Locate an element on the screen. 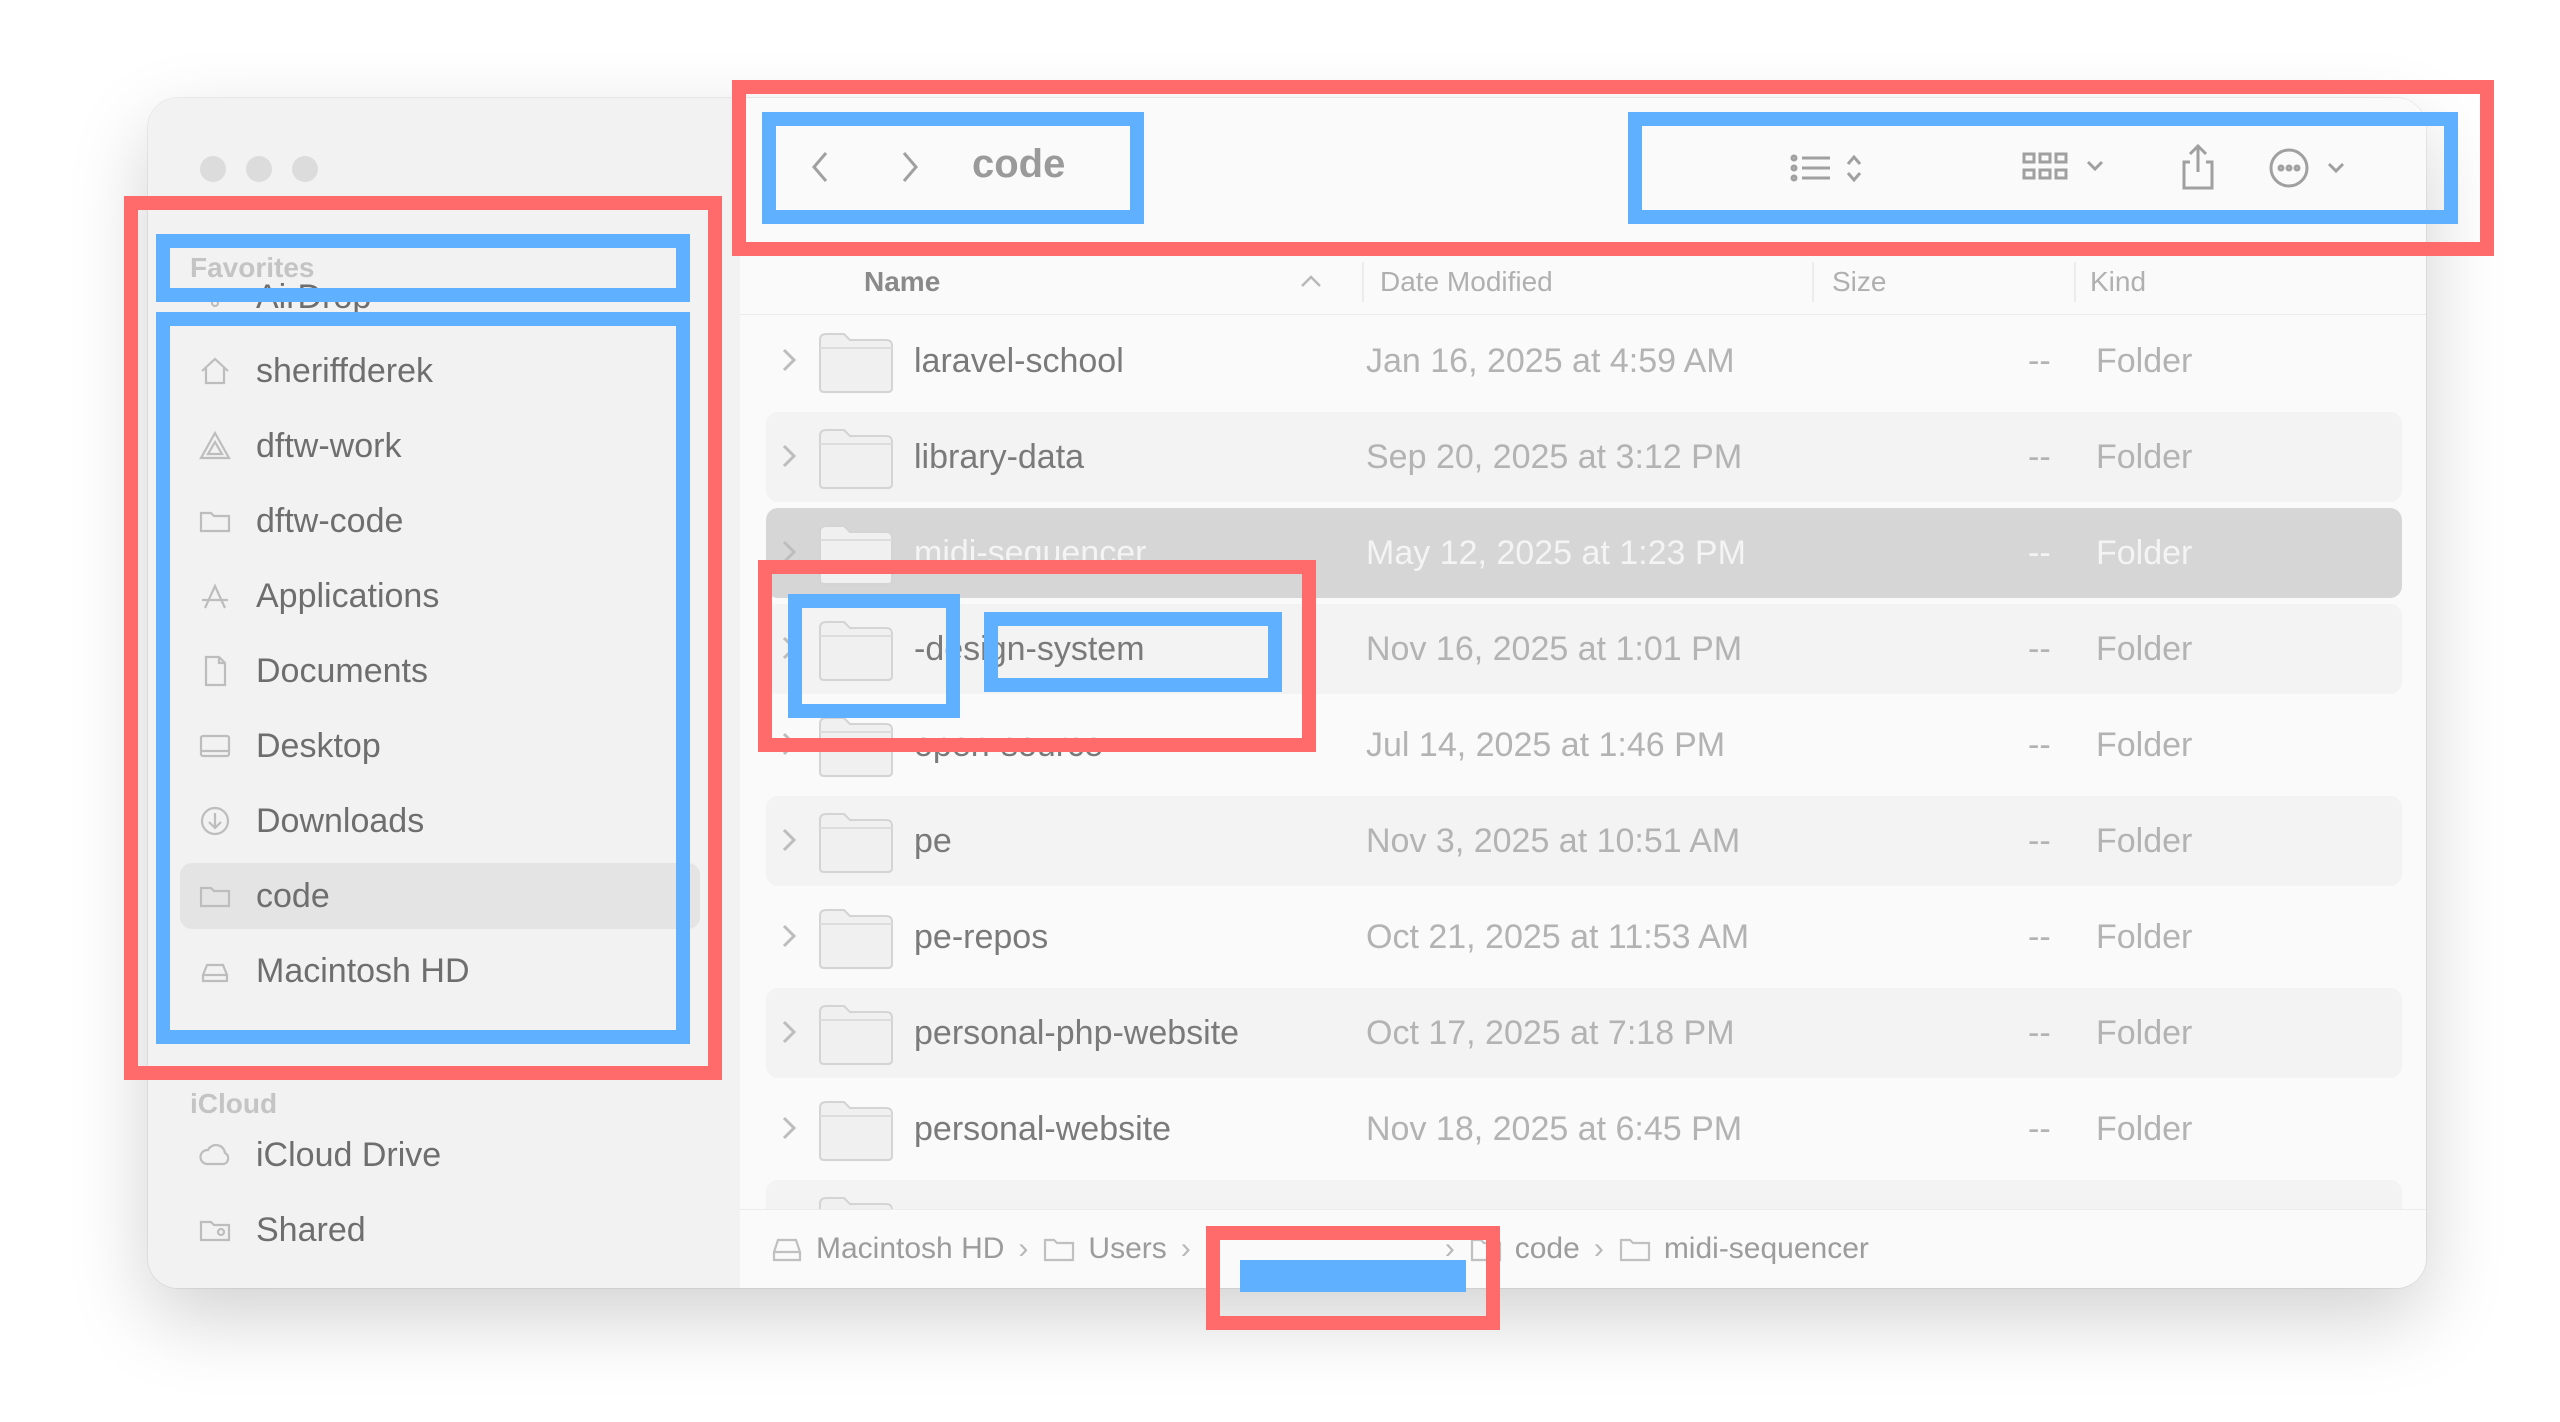  path-item-macintosh-hd: Macintosh HD is located at coordinates (887, 1249).